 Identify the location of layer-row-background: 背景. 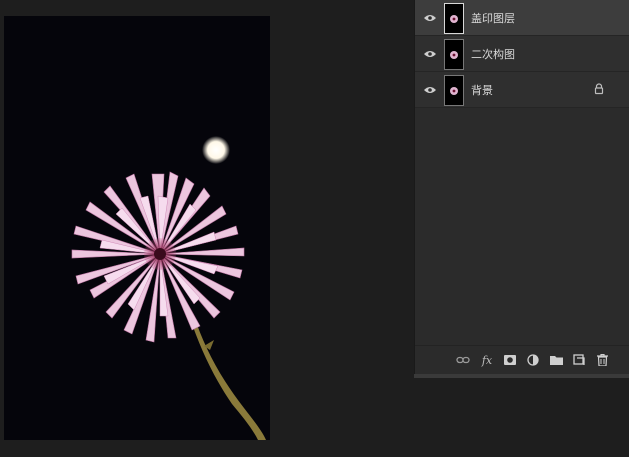
(522, 90).